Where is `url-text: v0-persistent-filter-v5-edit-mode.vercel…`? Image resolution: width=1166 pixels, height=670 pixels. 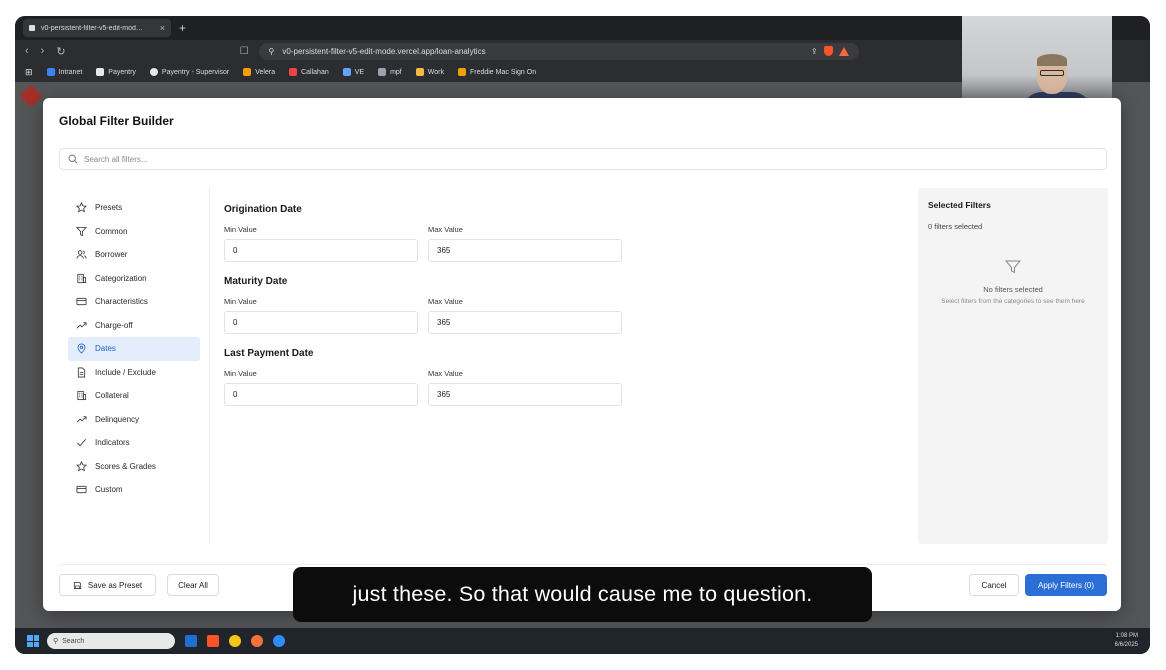 url-text: v0-persistent-filter-v5-edit-mode.vercel… is located at coordinates (384, 51).